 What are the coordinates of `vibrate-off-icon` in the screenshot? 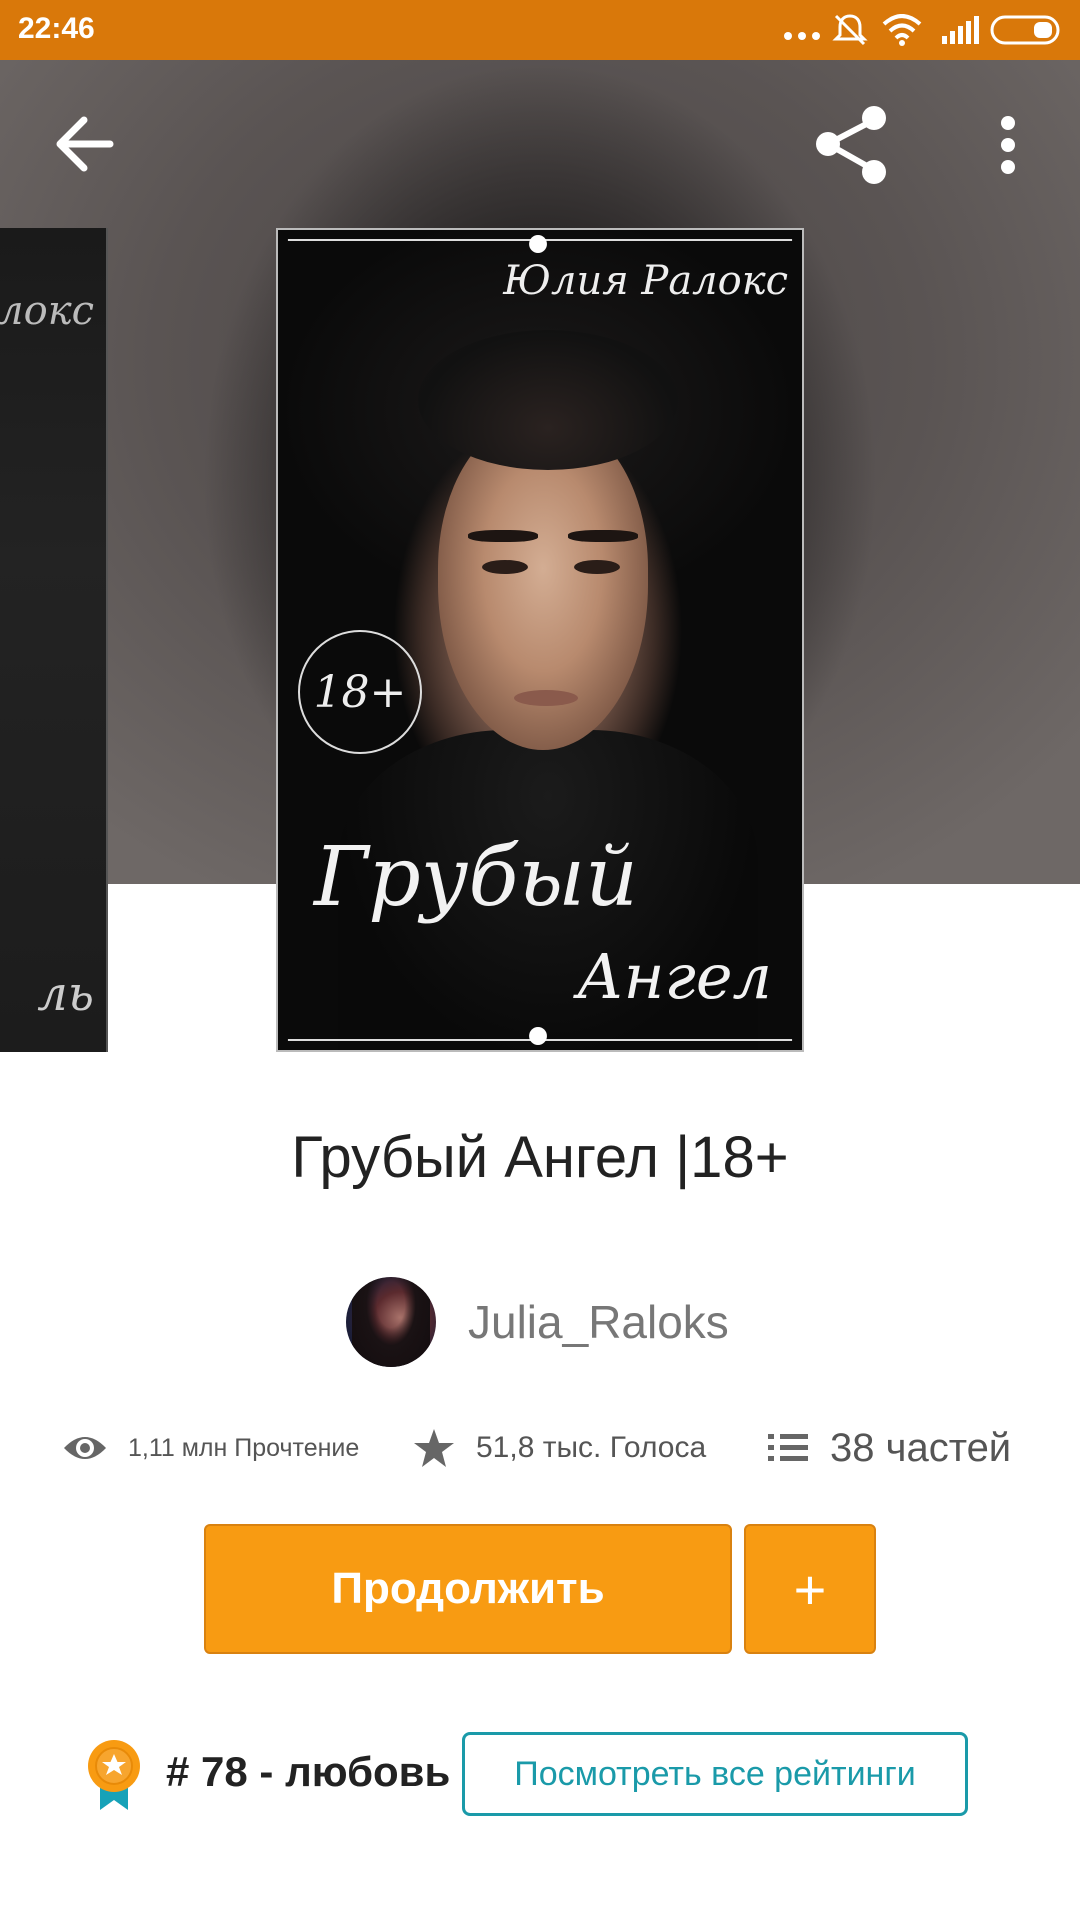 It's located at (850, 30).